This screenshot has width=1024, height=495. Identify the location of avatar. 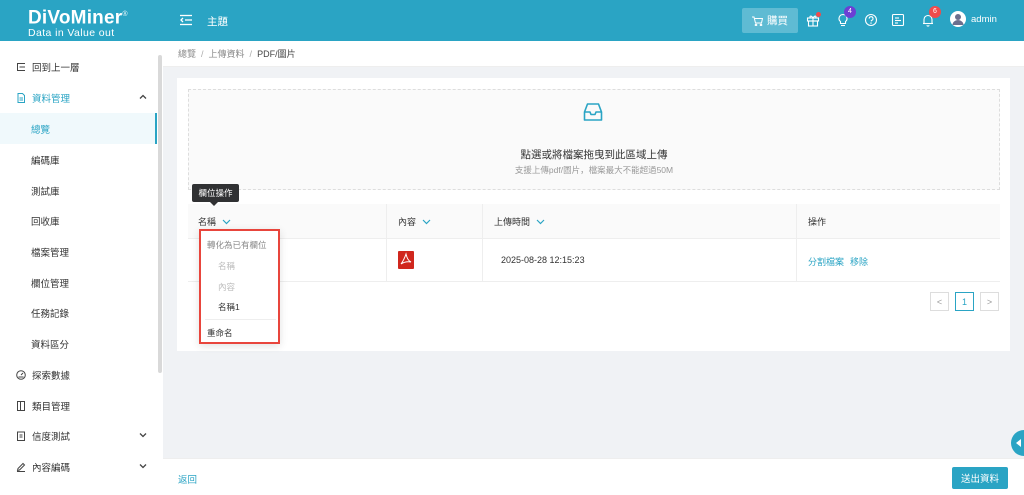
(958, 19).